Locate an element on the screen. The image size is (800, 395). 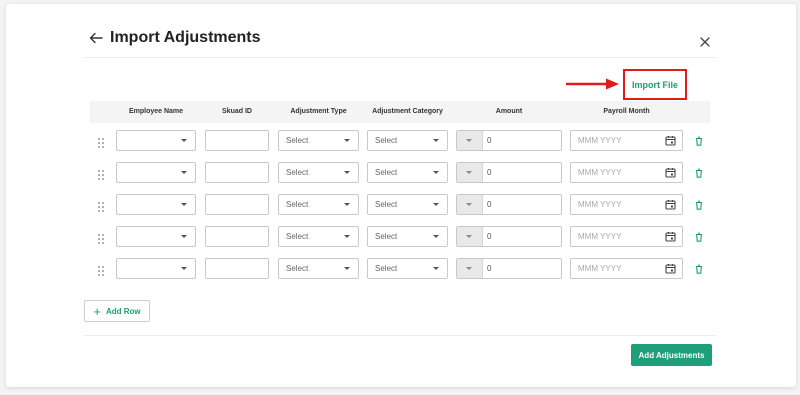
add-adjustments-button: Add Adjustments is located at coordinates (671, 355).